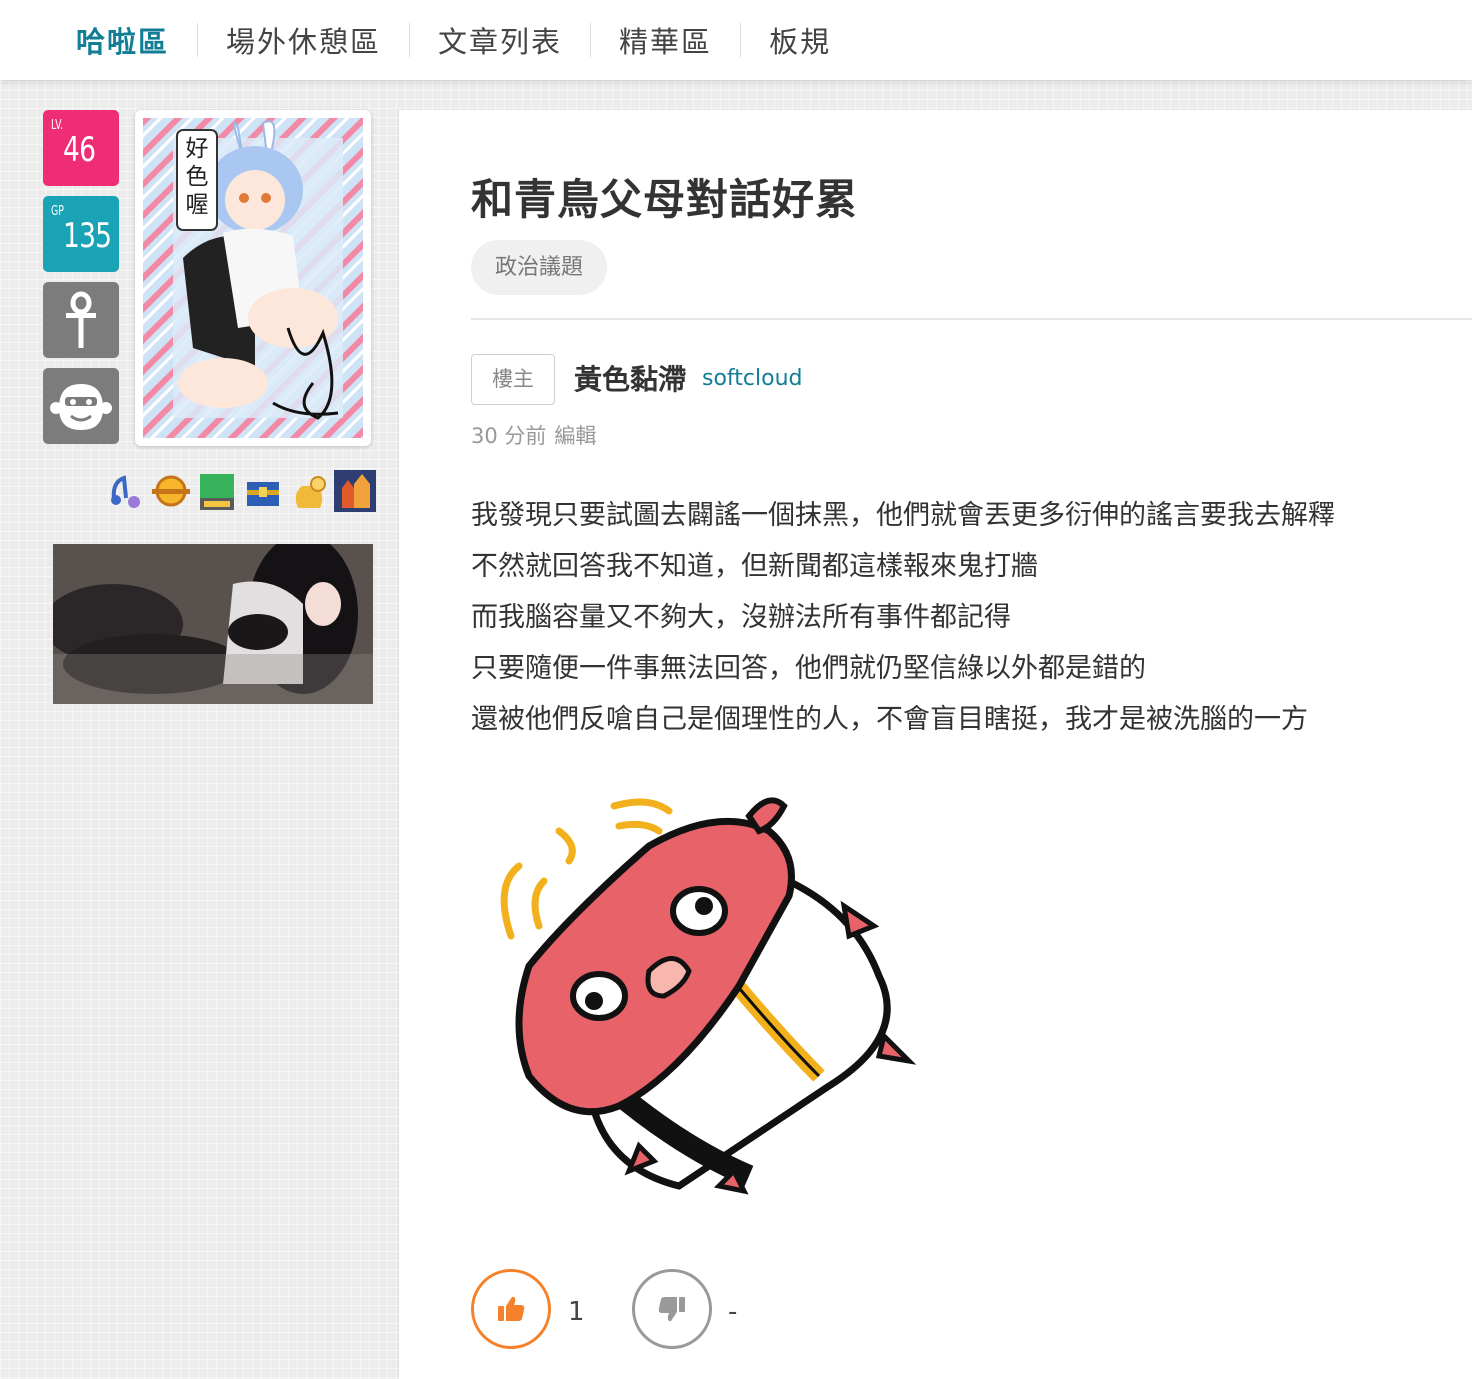  I want to click on treasure-chest-medal-icon, so click(263, 491).